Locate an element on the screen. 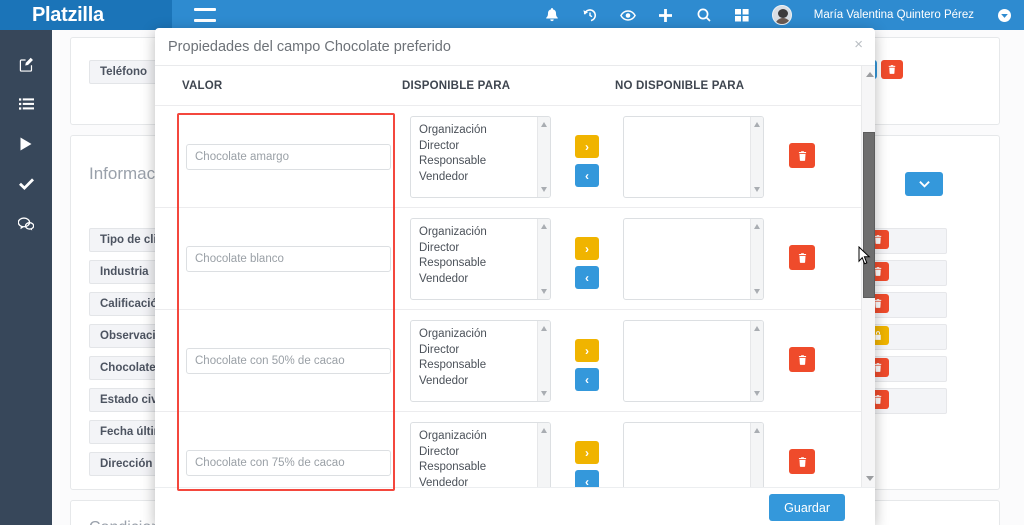 The height and width of the screenshot is (525, 1024). check-icon is located at coordinates (26, 183).